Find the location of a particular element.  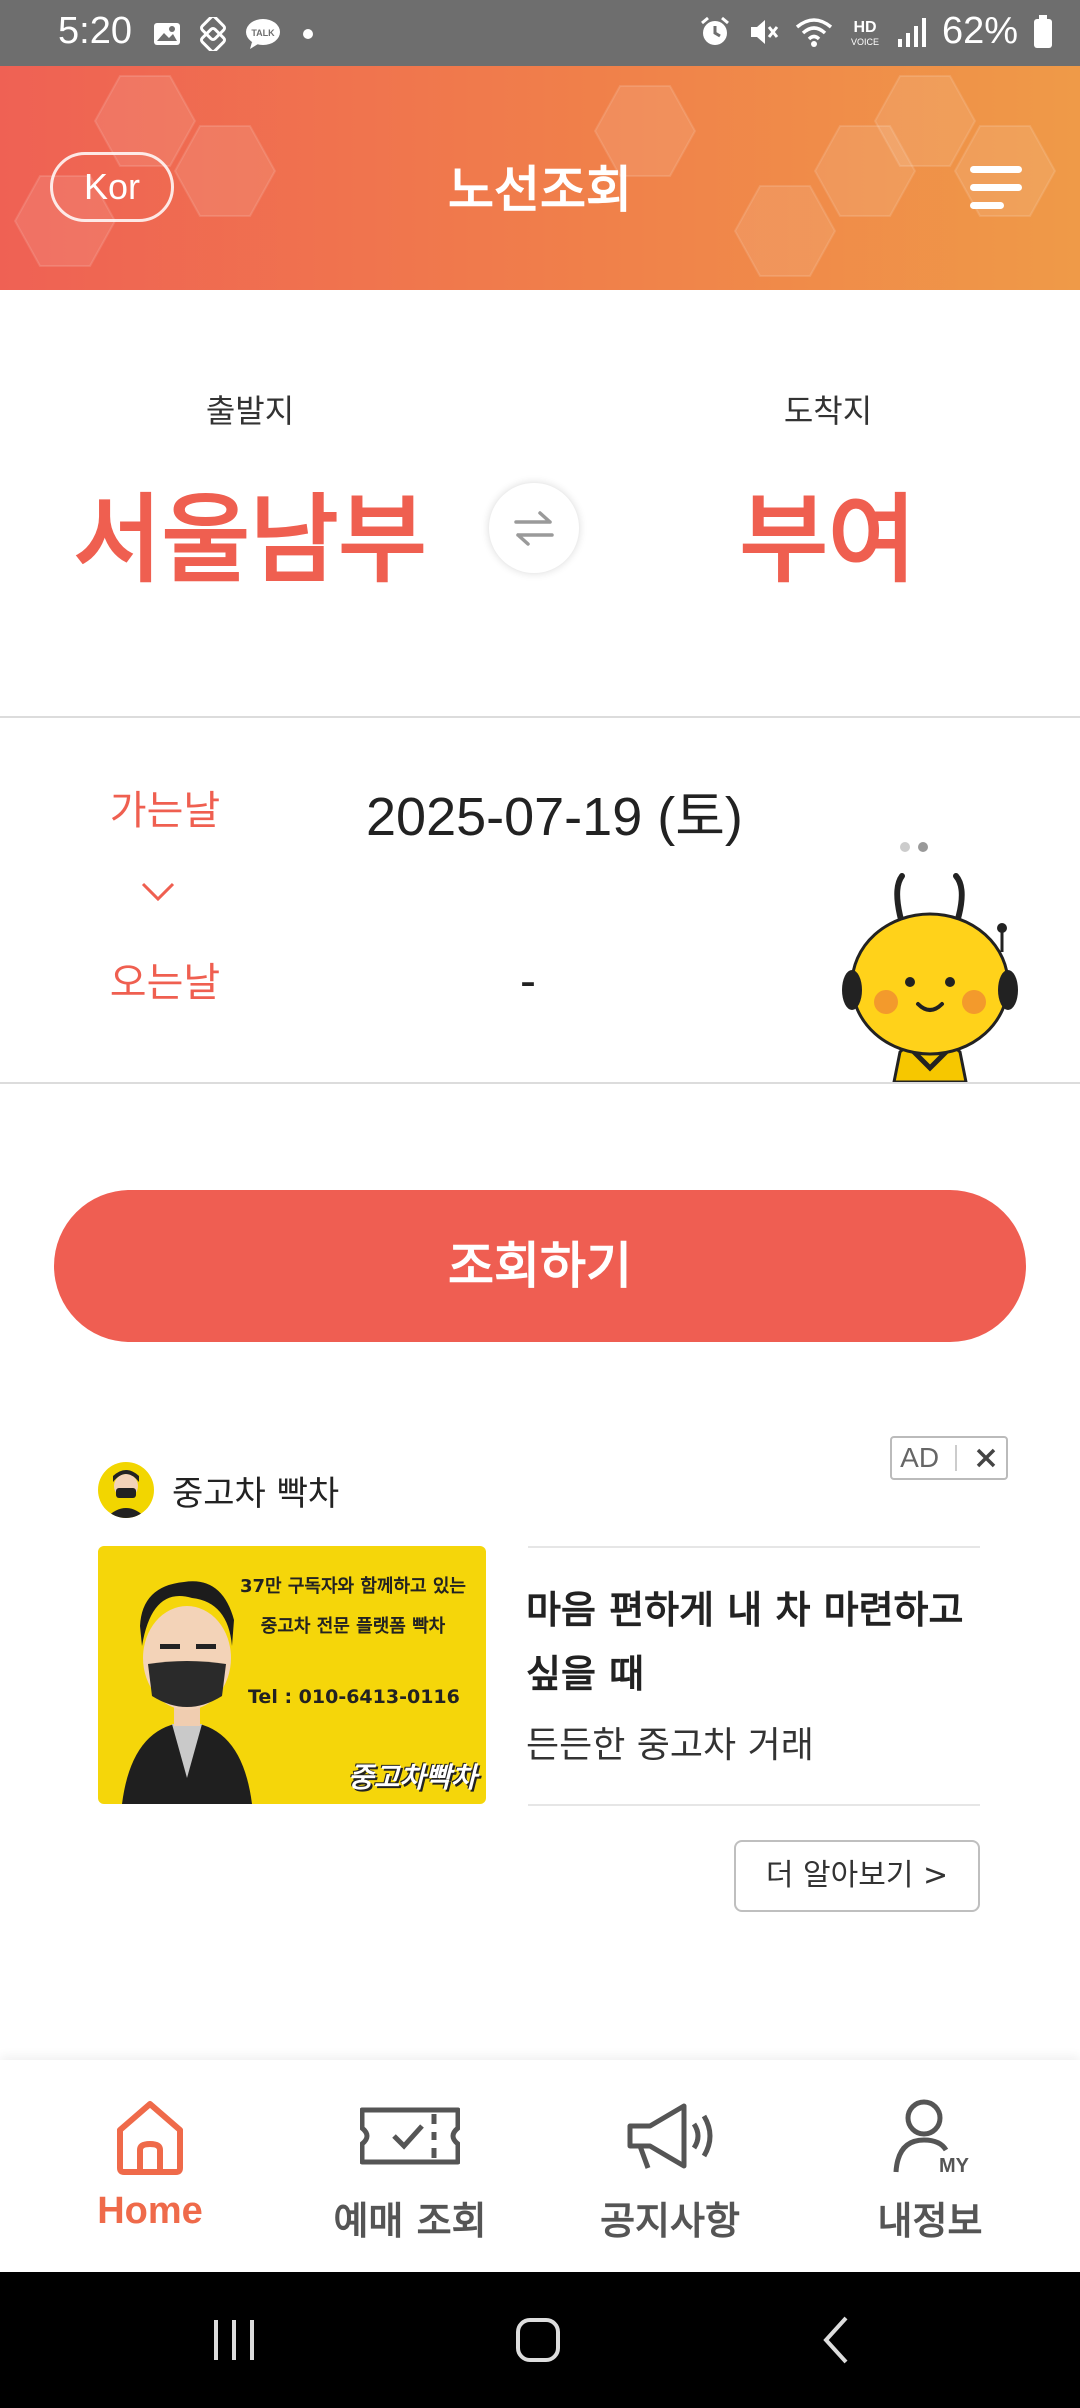

ad-tag-divider is located at coordinates (956, 1458).